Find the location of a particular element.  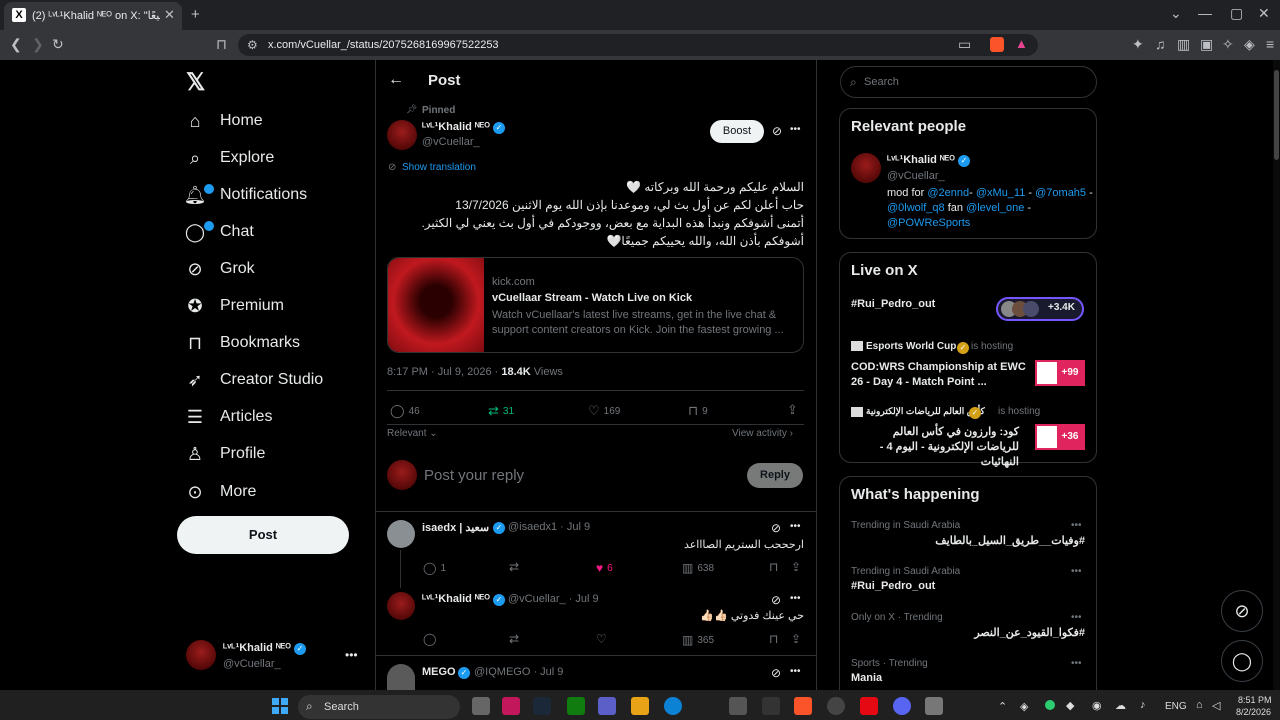

author-name: ᴸᵛᴸ¹Khalid ᴺᴱᴼ is located at coordinates (456, 127).